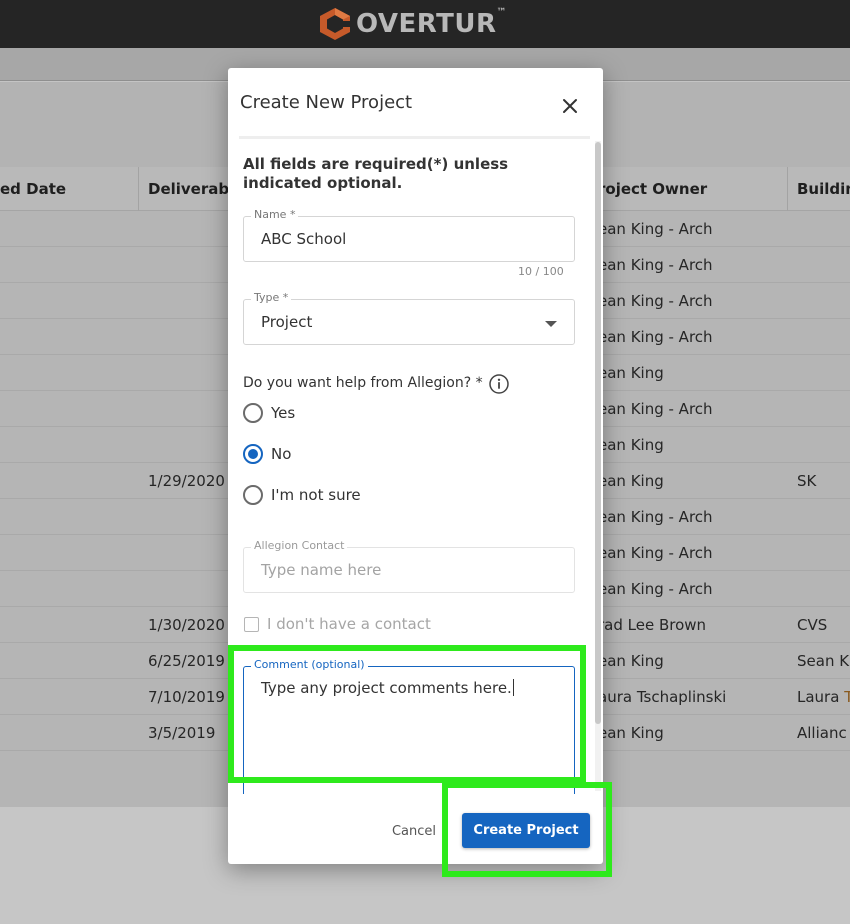 This screenshot has height=924, width=850. I want to click on close-icon, so click(570, 106).